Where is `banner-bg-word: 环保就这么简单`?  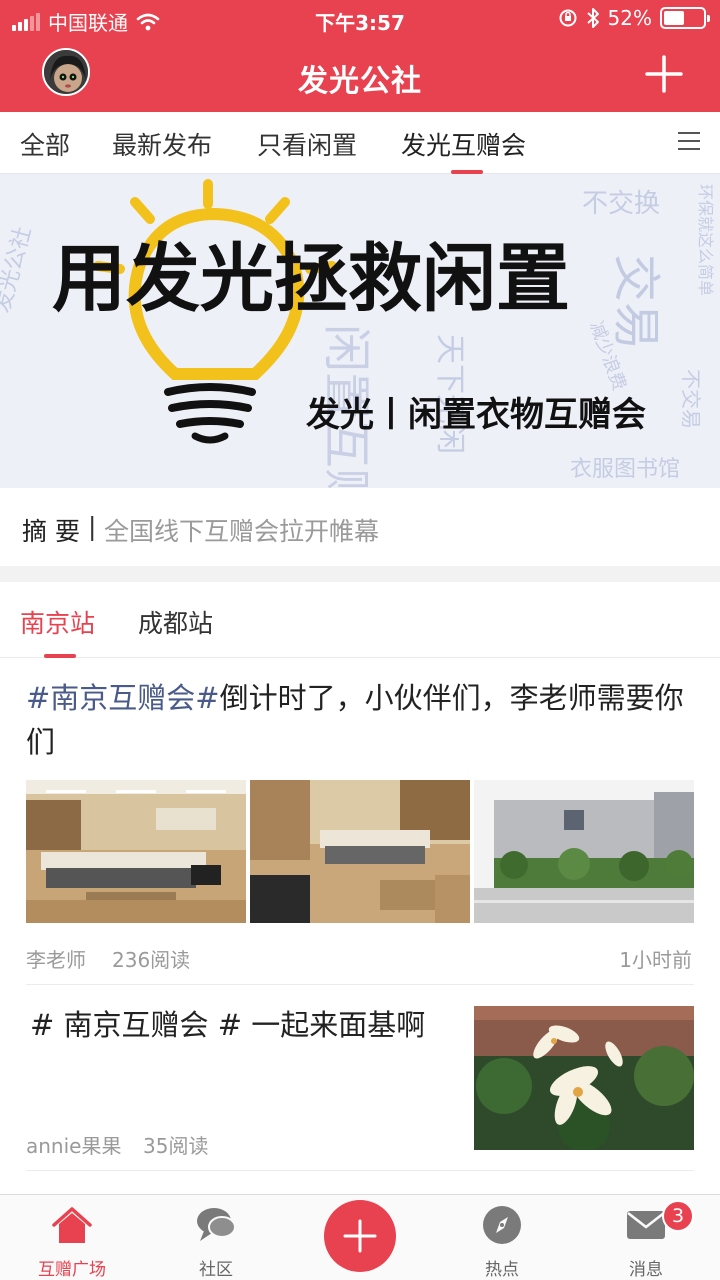
banner-bg-word: 环保就这么简单 is located at coordinates (705, 240).